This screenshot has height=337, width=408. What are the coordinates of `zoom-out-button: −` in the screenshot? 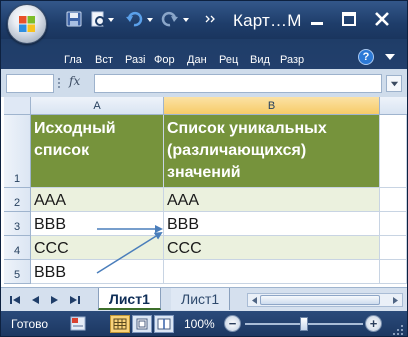 It's located at (232, 323).